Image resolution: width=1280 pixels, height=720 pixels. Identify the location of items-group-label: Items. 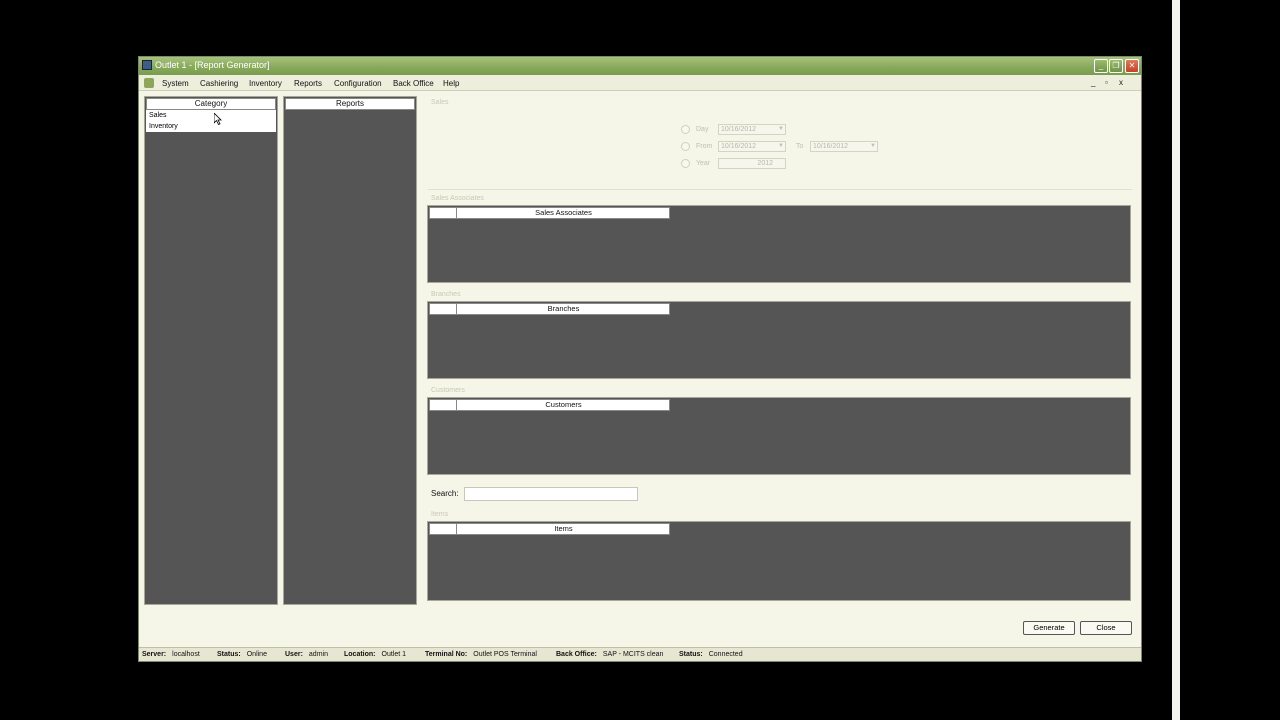
(440, 514).